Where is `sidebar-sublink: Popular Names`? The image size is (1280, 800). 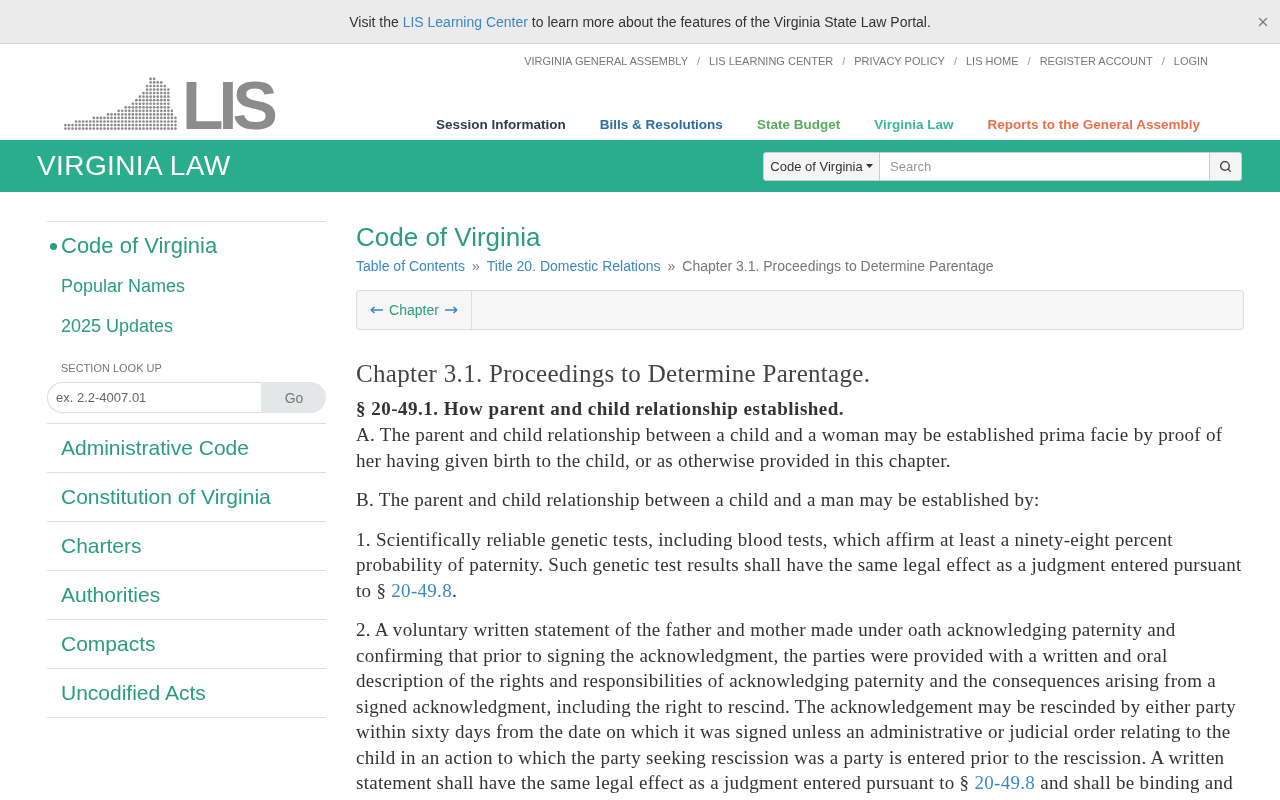
sidebar-sublink: Popular Names is located at coordinates (186, 286).